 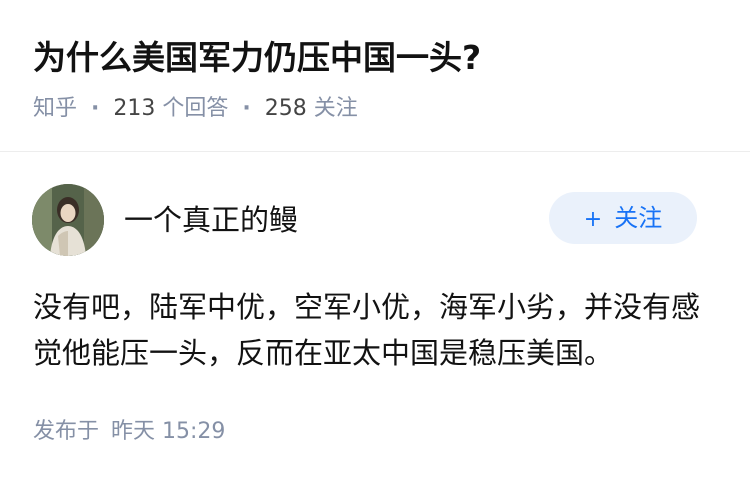 I want to click on follow-button: + 关注, so click(x=623, y=218).